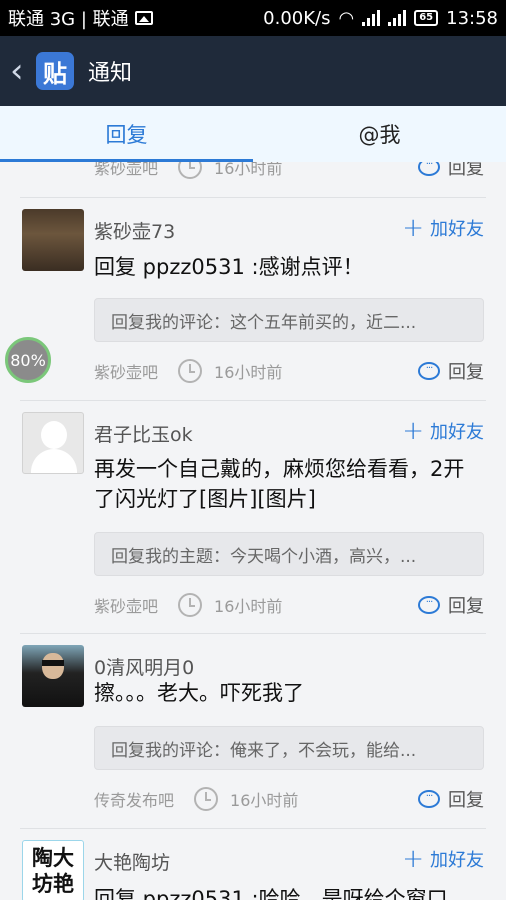 This screenshot has width=506, height=900. What do you see at coordinates (134, 799) in the screenshot?
I see `forum-name: 传奇发布吧` at bounding box center [134, 799].